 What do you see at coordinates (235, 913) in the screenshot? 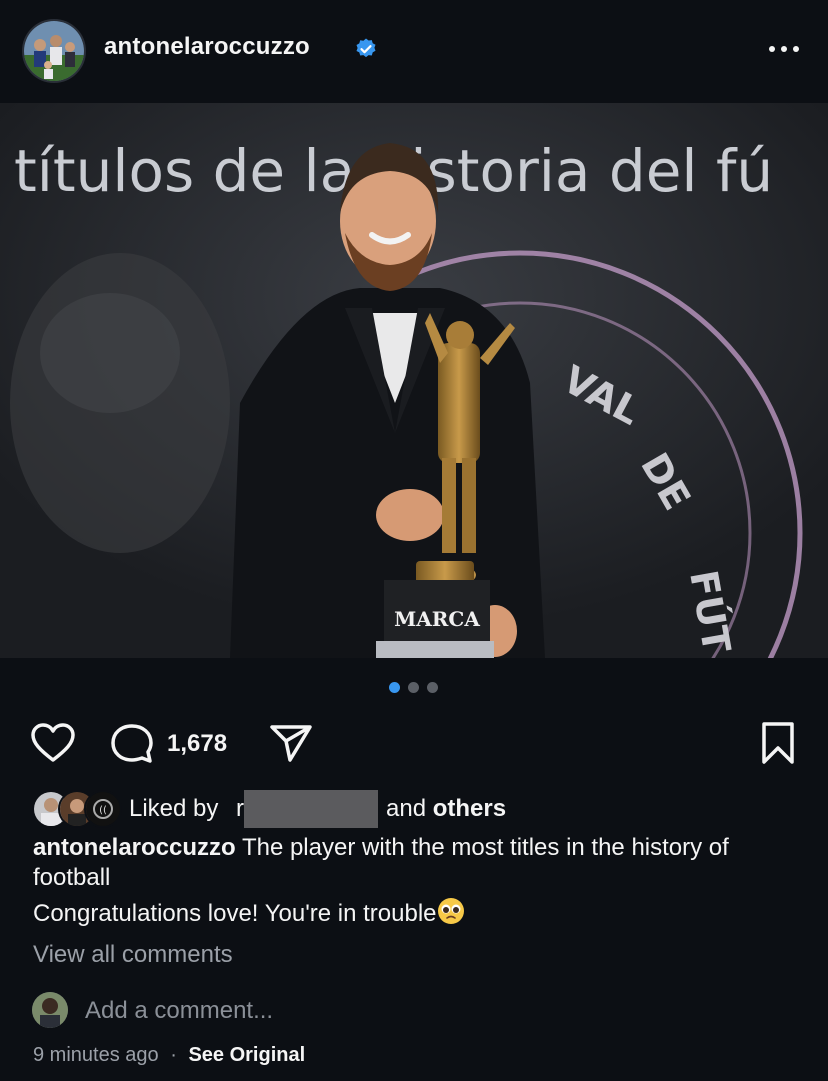
I see `caption-line2-text: Congratulations love! You're in trouble` at bounding box center [235, 913].